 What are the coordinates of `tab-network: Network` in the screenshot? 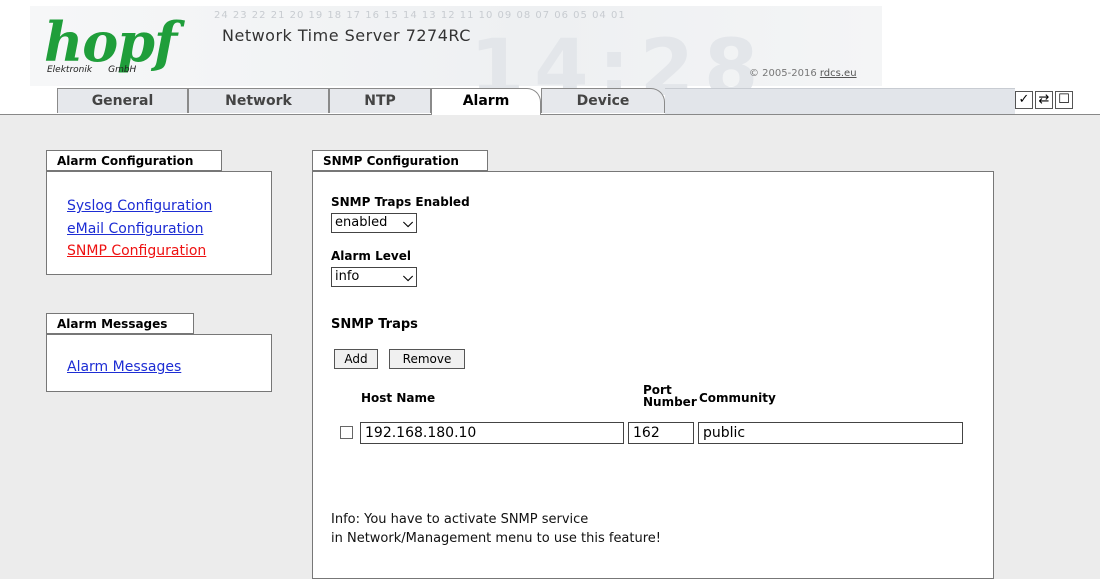 It's located at (258, 100).